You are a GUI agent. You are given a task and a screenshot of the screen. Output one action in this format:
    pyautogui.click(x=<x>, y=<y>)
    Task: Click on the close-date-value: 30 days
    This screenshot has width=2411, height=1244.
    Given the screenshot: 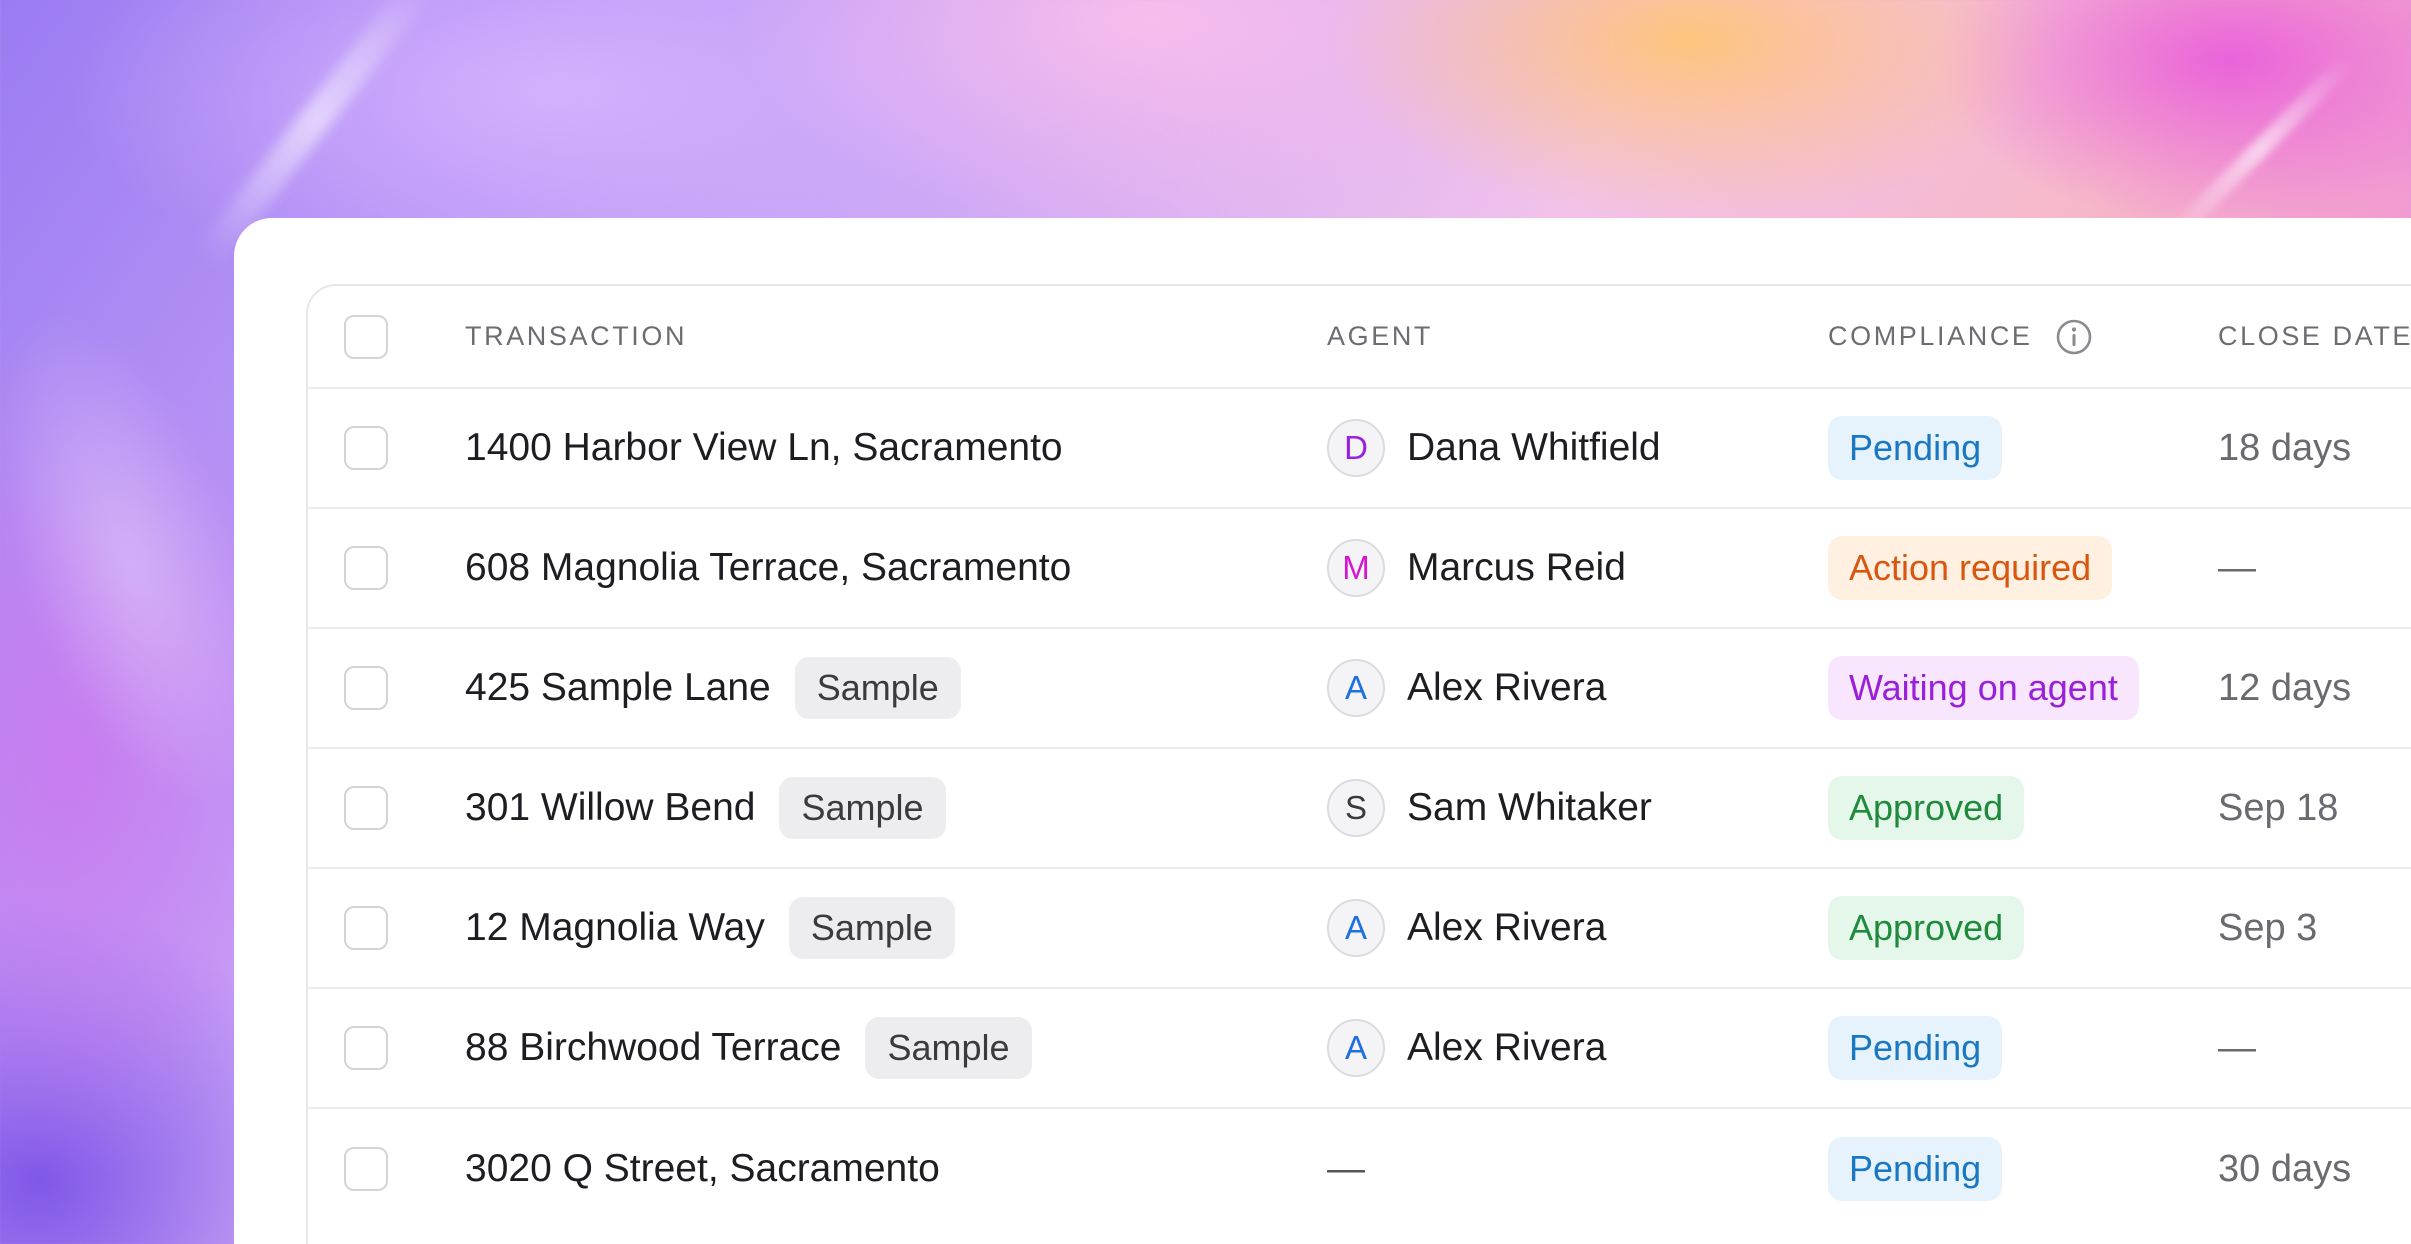 What is the action you would take?
    pyautogui.click(x=2285, y=1168)
    